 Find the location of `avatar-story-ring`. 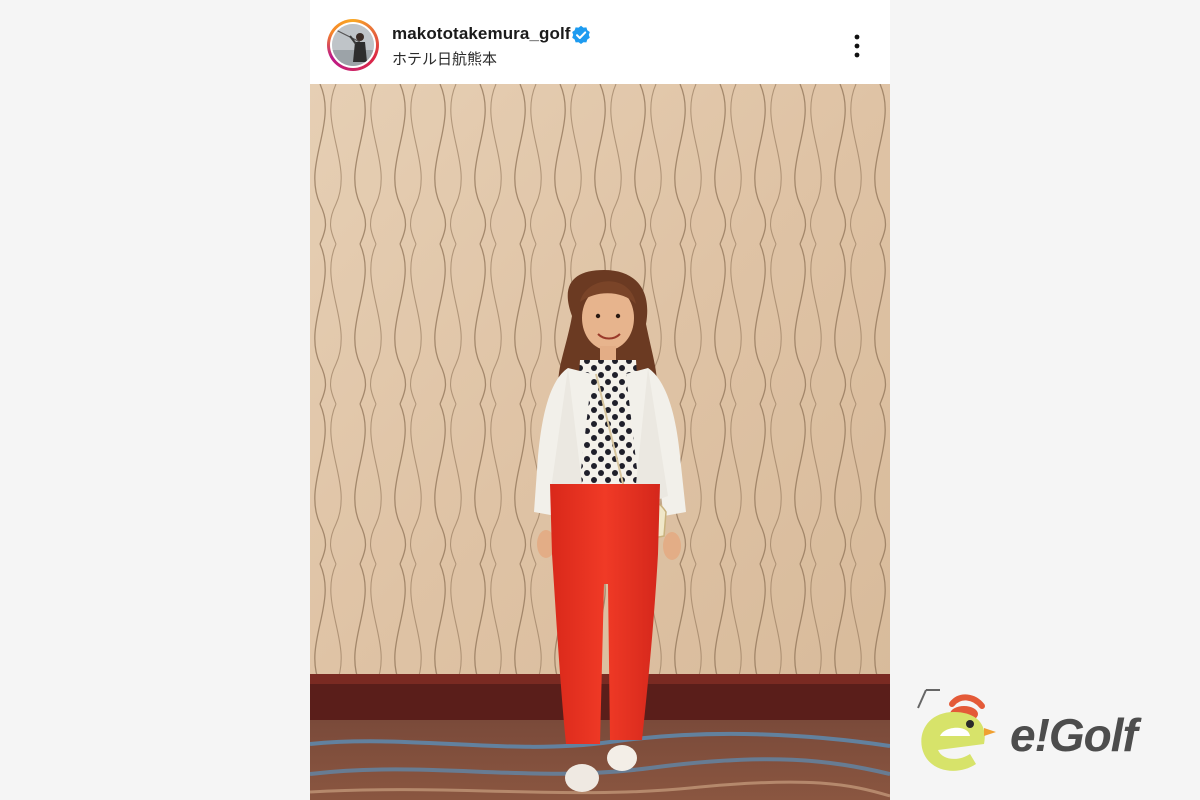

avatar-story-ring is located at coordinates (353, 45).